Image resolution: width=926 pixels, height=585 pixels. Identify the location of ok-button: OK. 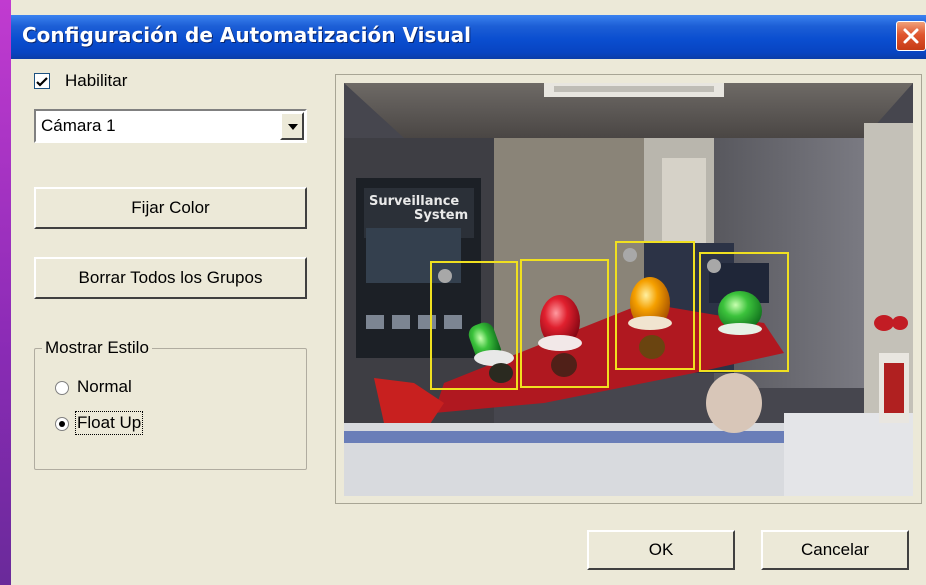
(661, 550).